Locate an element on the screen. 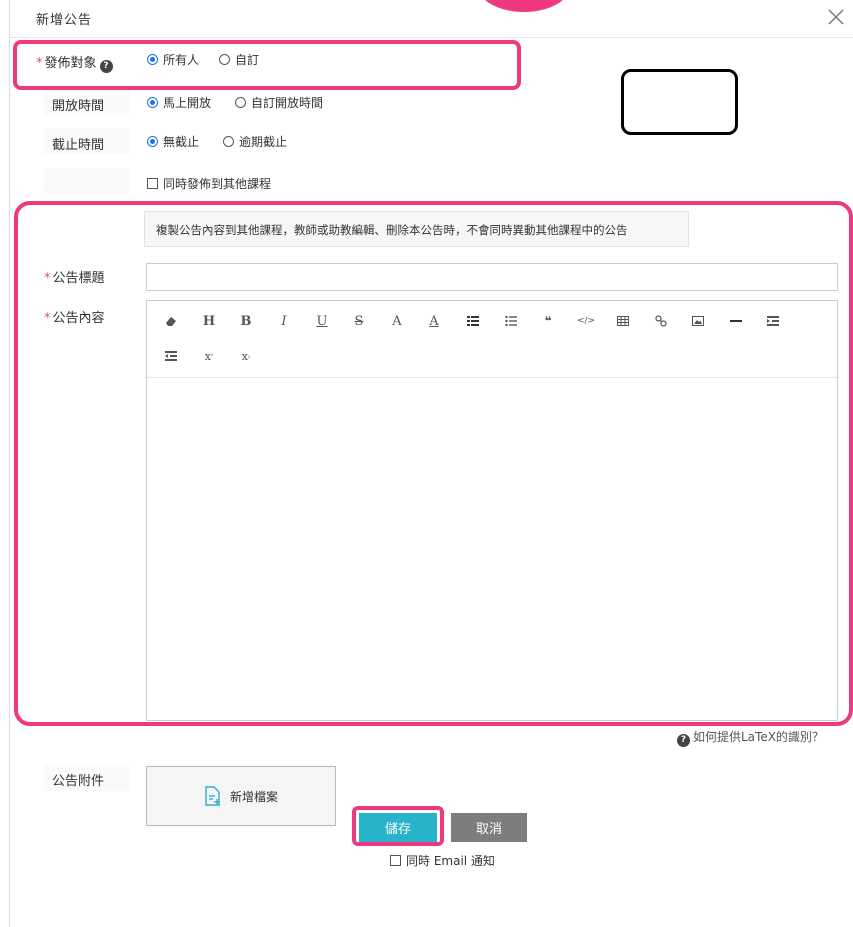  highlight-save-button is located at coordinates (398, 826).